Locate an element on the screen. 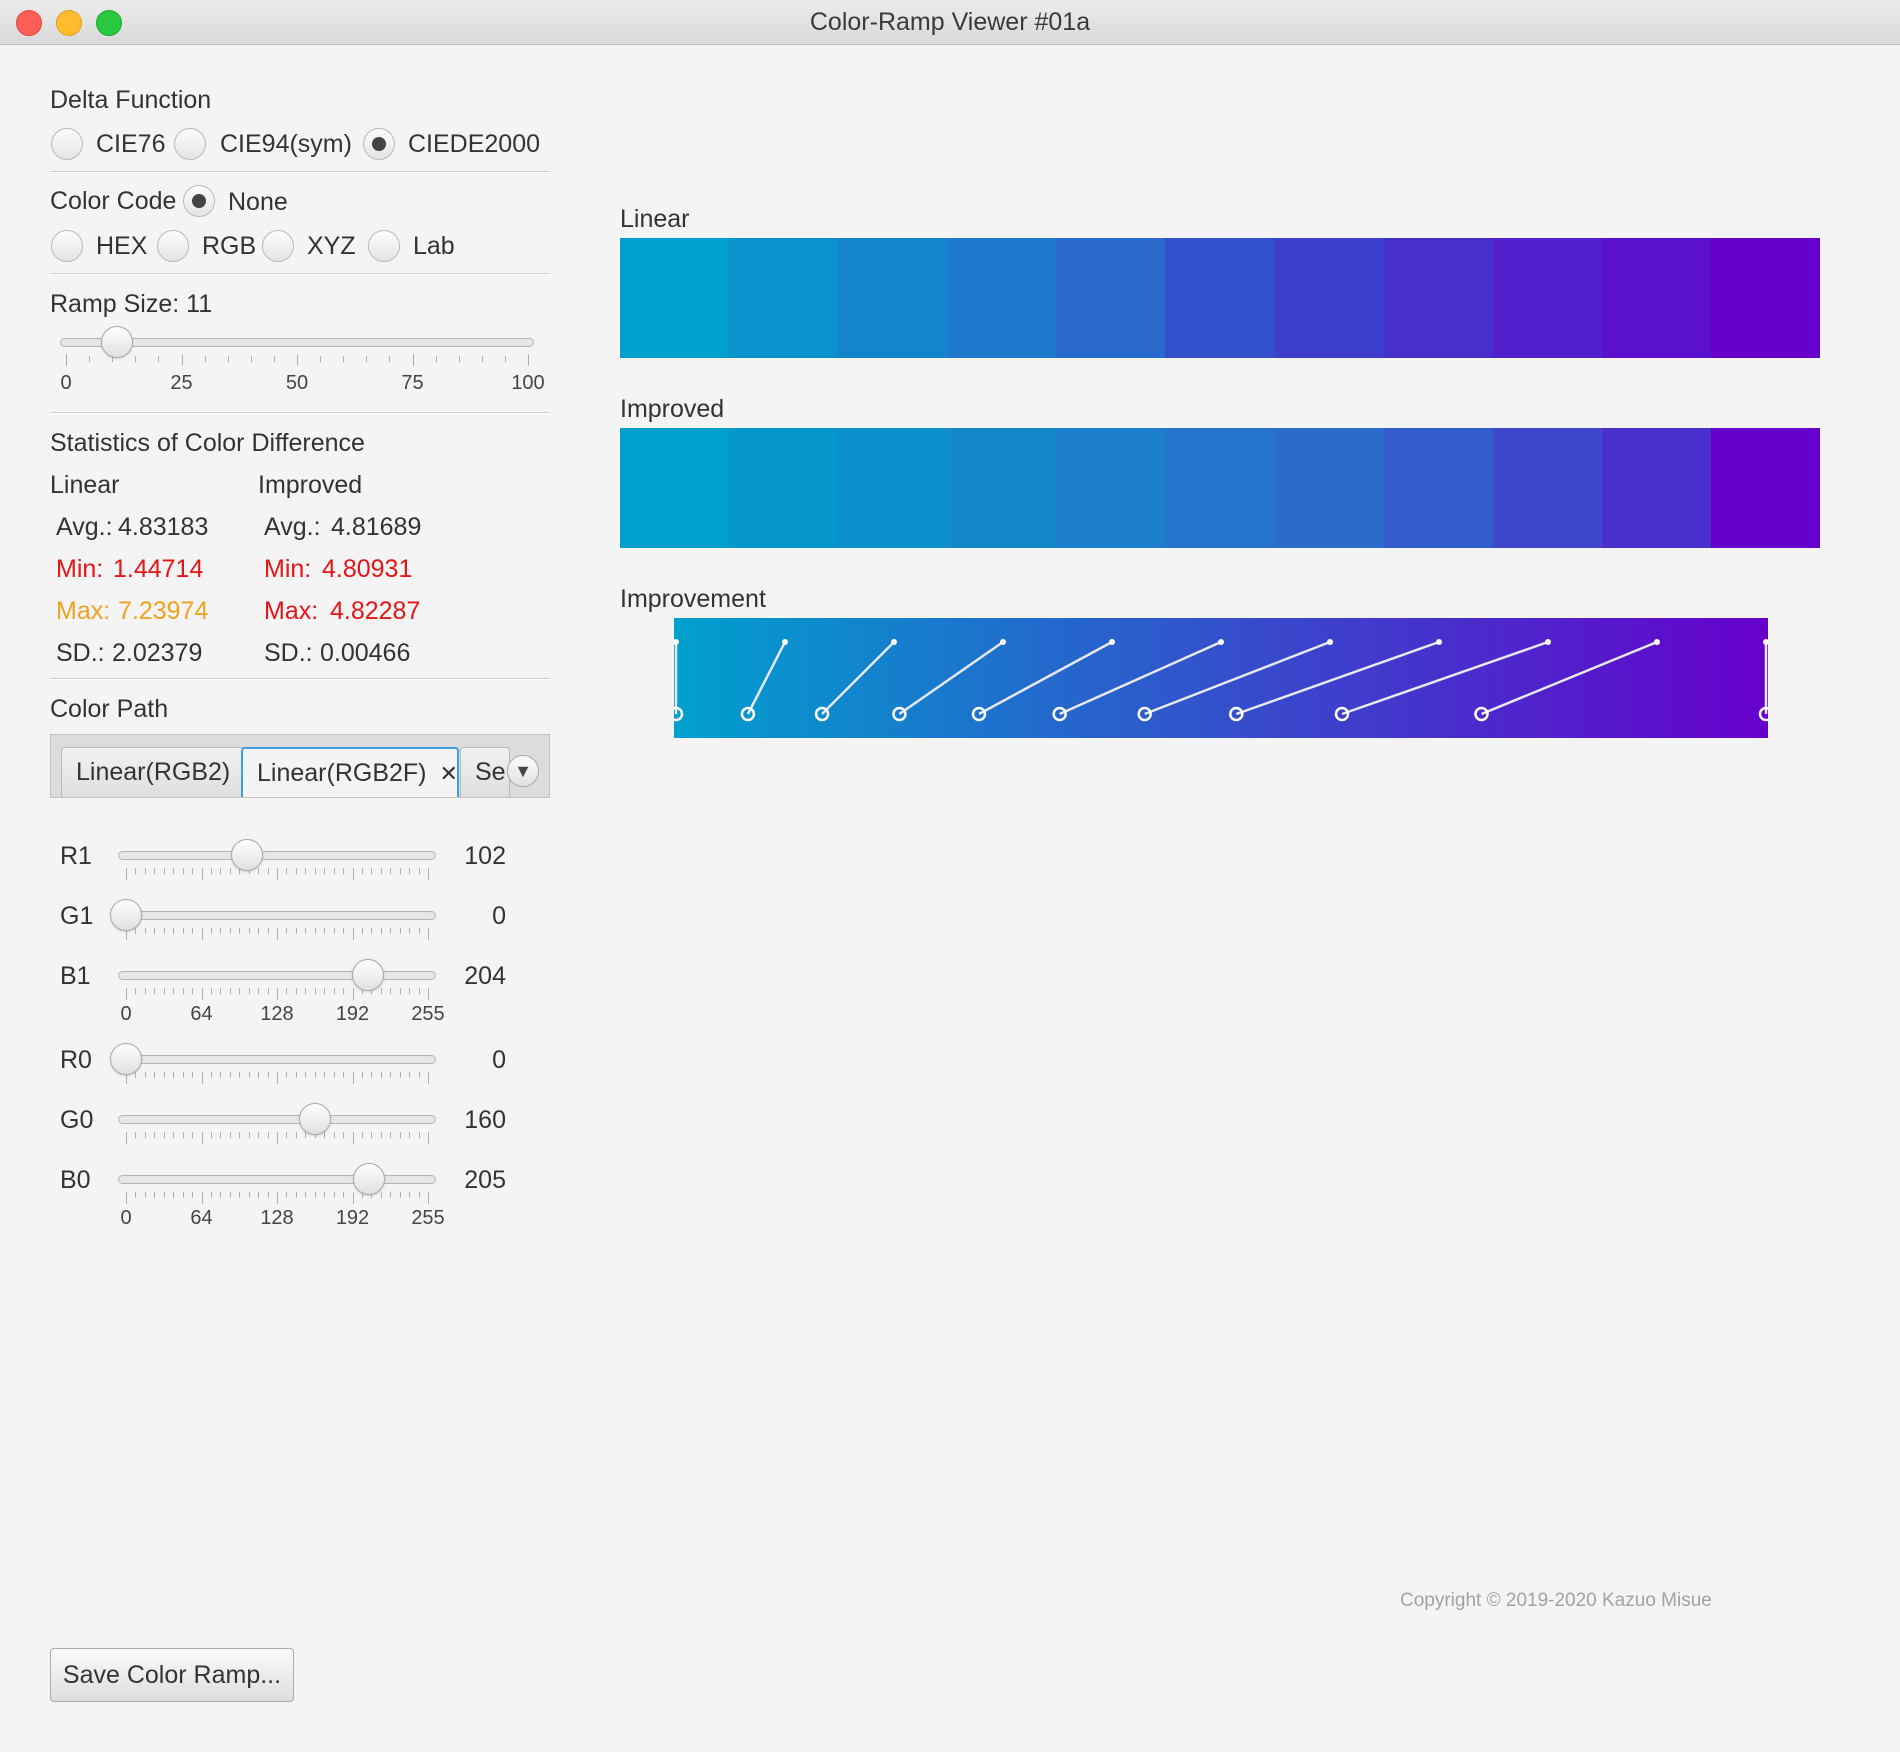 Image resolution: width=1900 pixels, height=1752 pixels. tab-se: Se is located at coordinates (485, 772).